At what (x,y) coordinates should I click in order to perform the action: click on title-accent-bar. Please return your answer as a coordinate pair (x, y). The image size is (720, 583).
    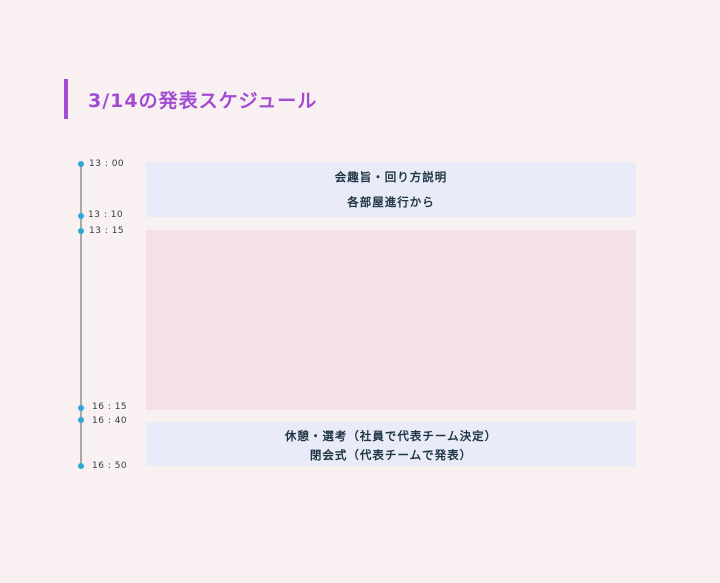
    Looking at the image, I should click on (66, 99).